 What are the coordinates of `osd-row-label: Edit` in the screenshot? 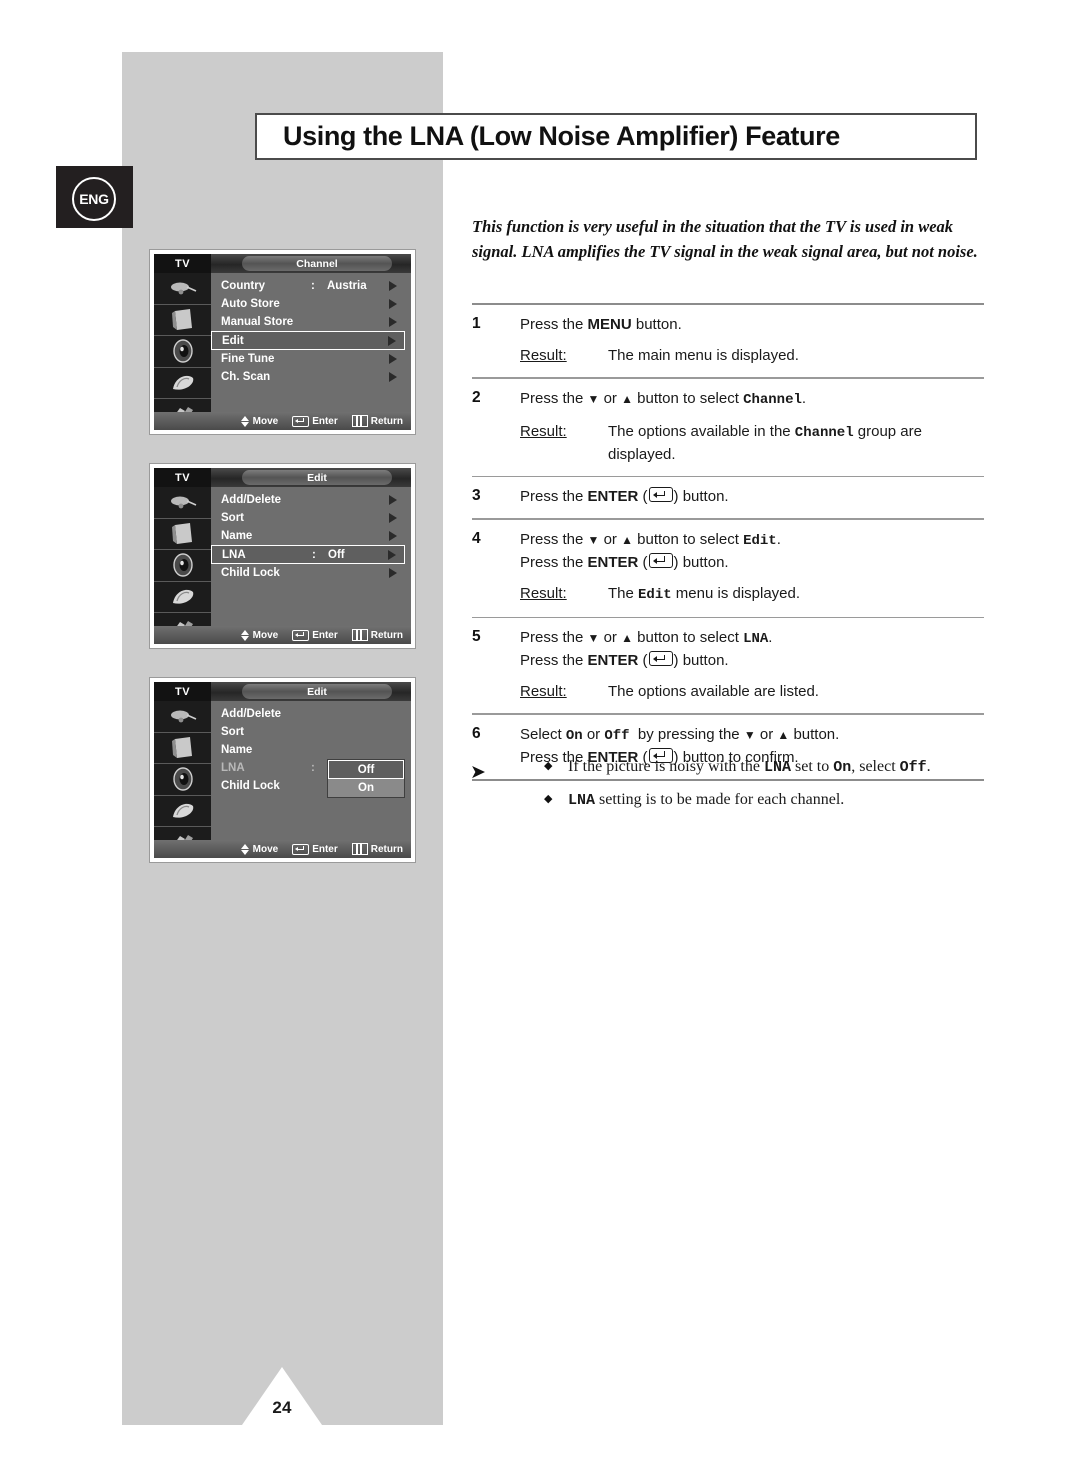 It's located at (233, 340).